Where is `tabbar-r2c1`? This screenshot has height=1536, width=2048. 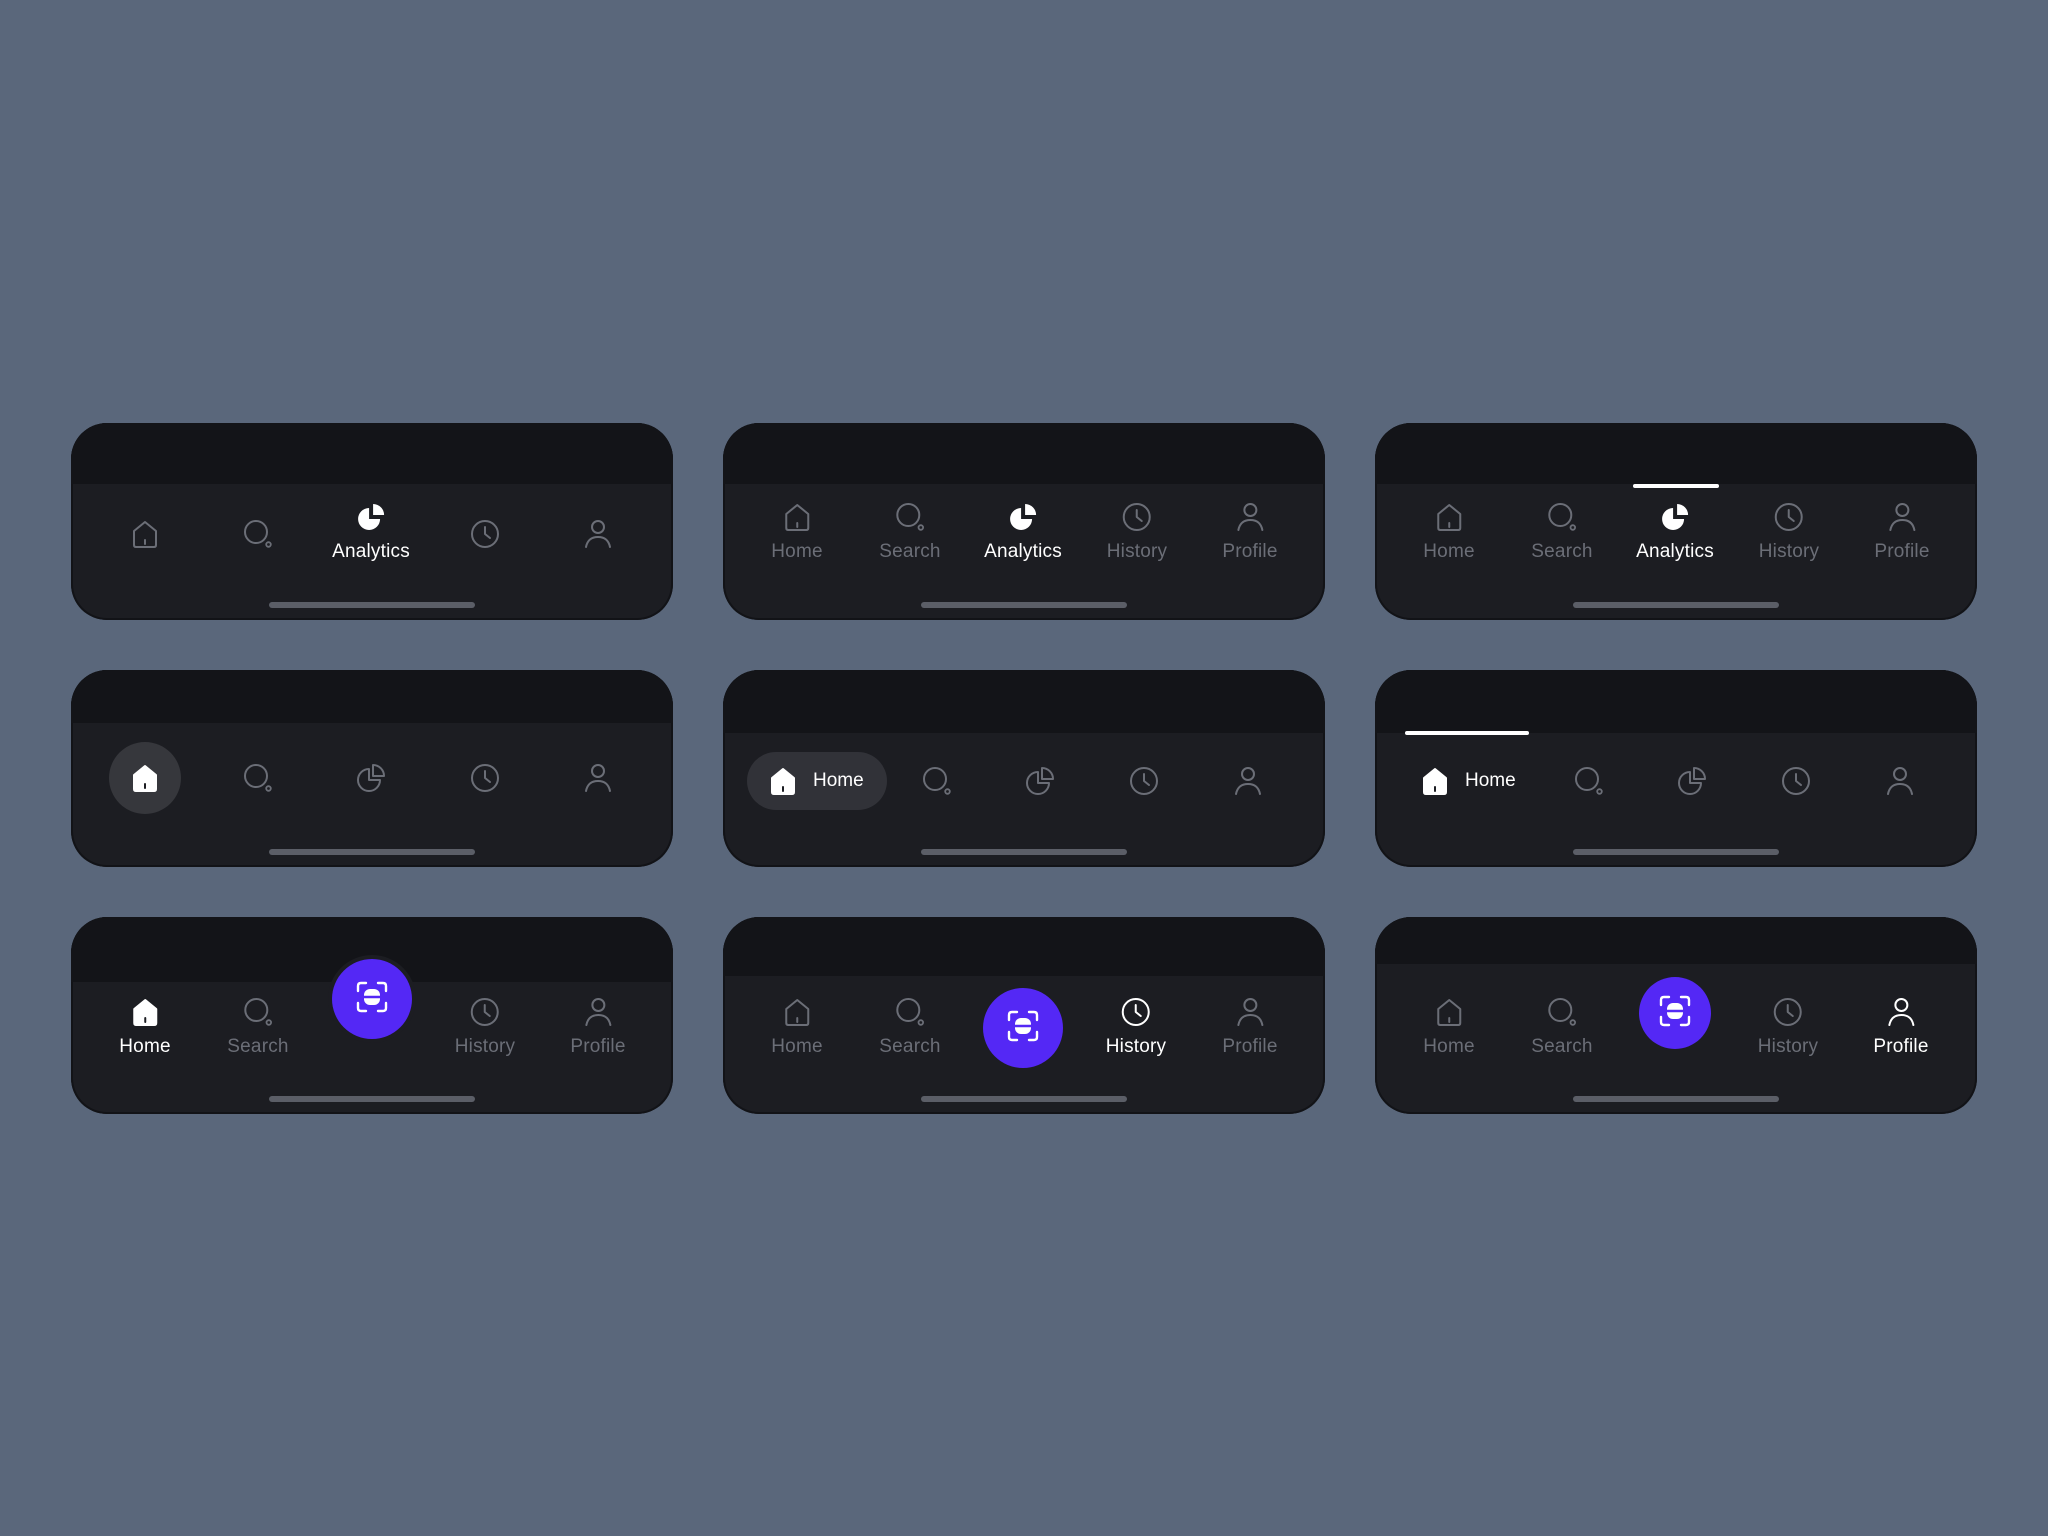 tabbar-r2c1 is located at coordinates (372, 768).